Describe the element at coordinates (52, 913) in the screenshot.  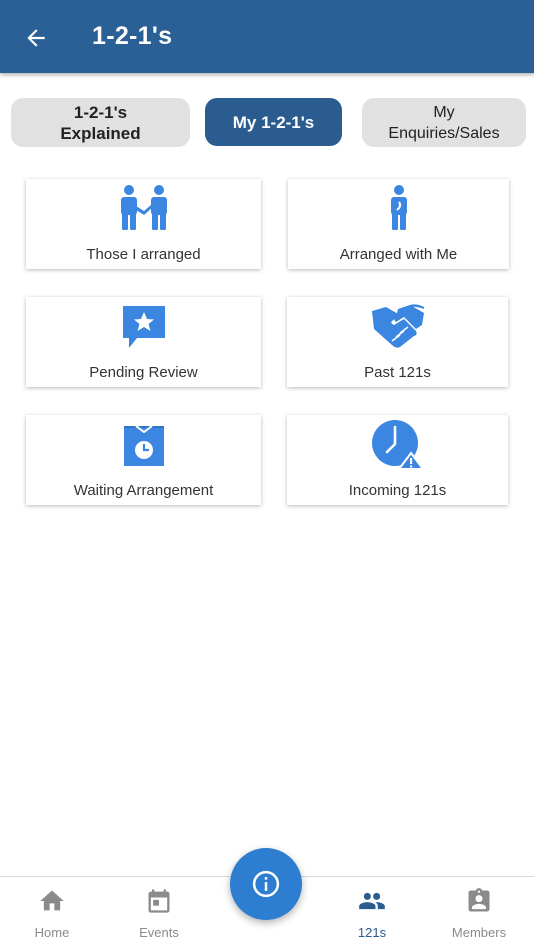
I see `nav-home: Home` at that location.